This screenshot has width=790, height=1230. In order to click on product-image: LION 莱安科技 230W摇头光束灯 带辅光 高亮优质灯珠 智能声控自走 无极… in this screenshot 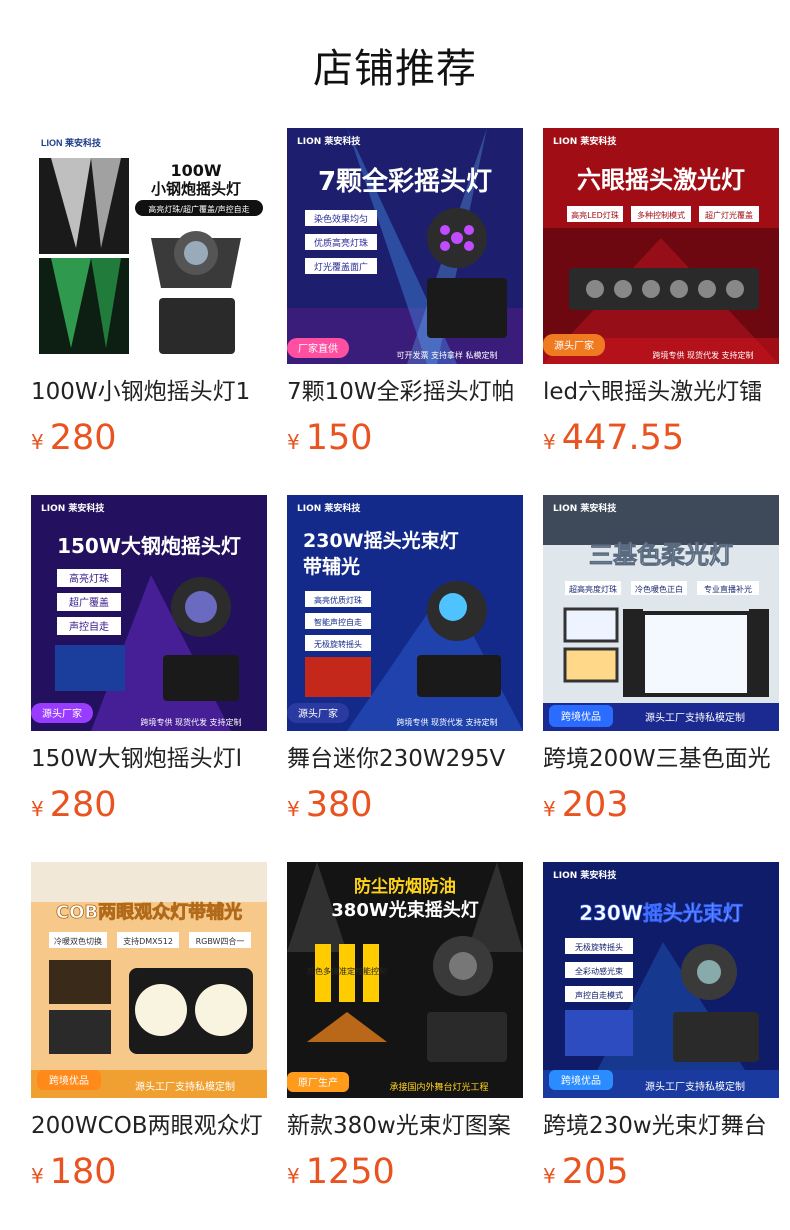, I will do `click(405, 613)`.